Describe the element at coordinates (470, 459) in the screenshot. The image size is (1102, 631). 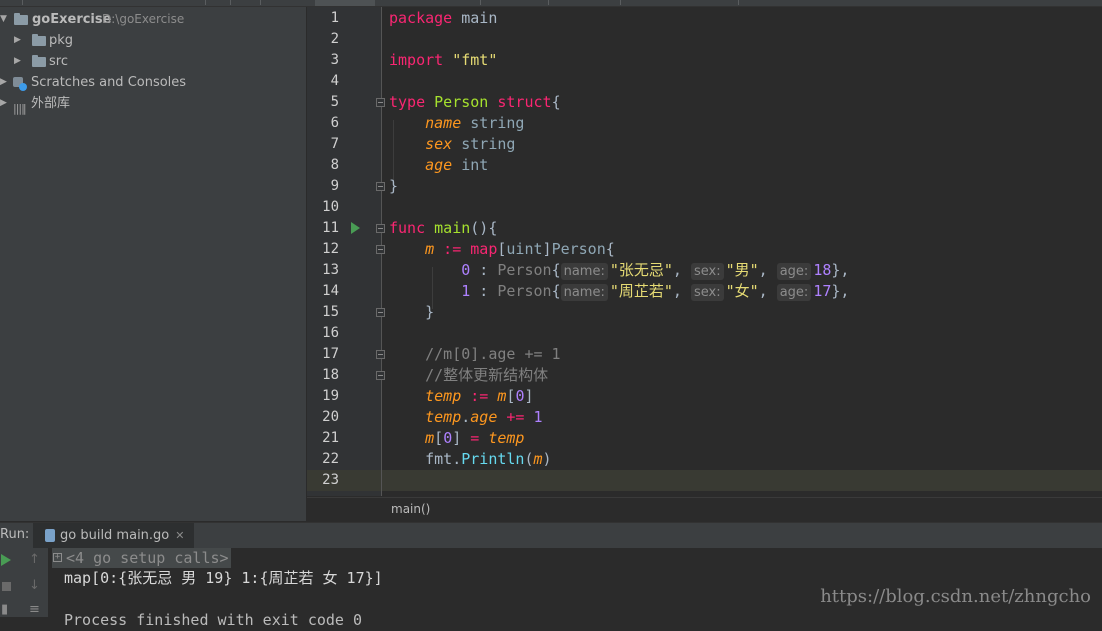
I see `code-line: fmt.Println(m)` at that location.